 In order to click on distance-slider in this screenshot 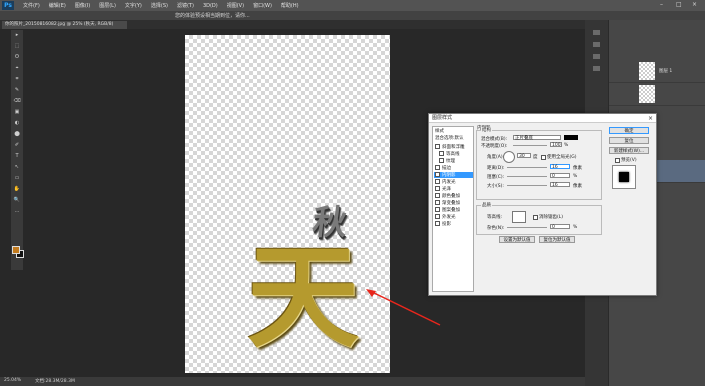, I will do `click(527, 167)`.